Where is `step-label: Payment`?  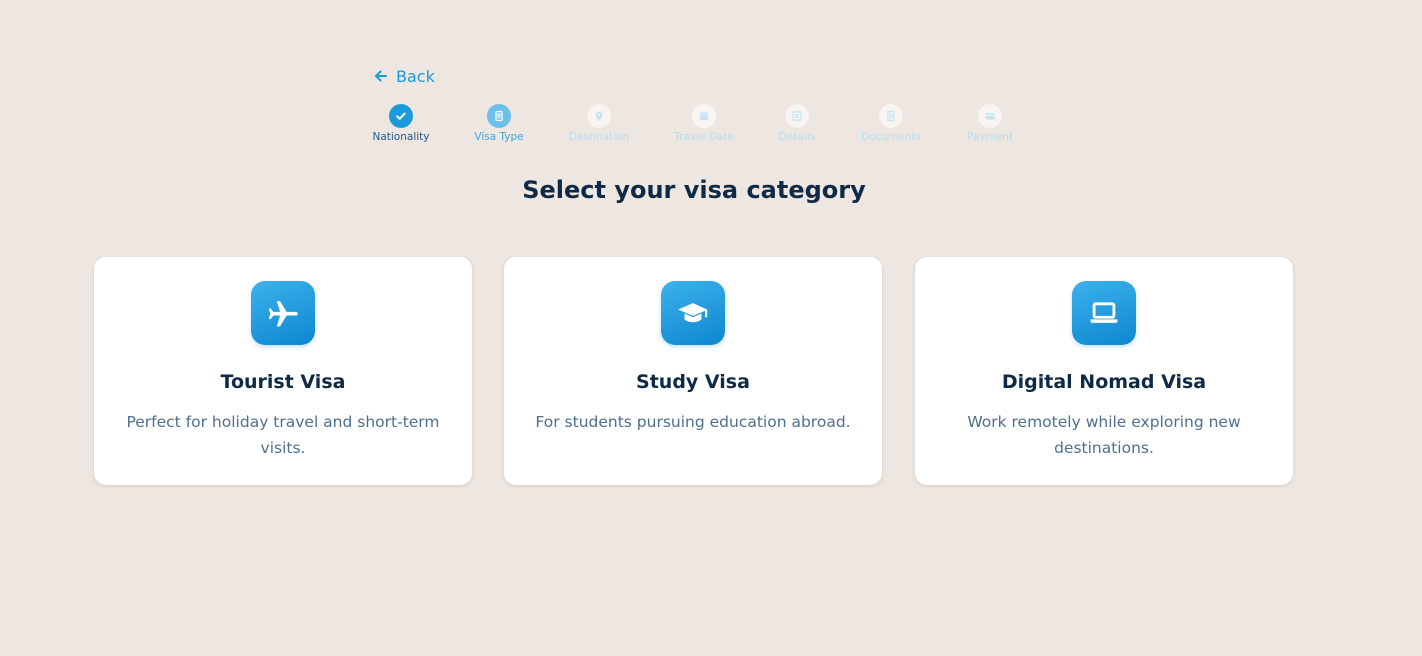
step-label: Payment is located at coordinates (990, 137).